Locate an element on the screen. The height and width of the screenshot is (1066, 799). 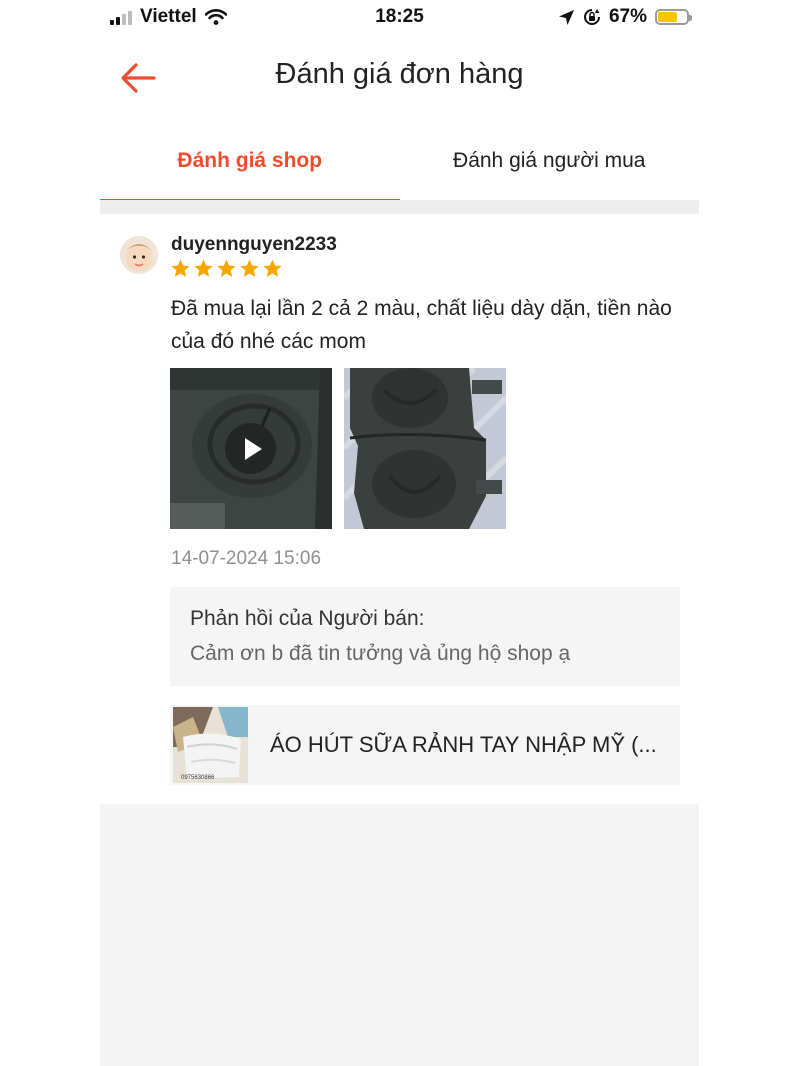
status-bar: Viettel 18:25 67% is located at coordinates (399, 17).